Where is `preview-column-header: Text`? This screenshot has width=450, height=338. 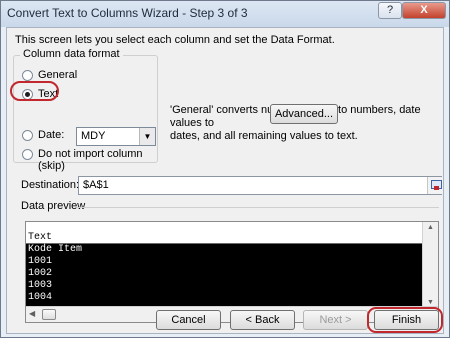 preview-column-header: Text is located at coordinates (224, 238).